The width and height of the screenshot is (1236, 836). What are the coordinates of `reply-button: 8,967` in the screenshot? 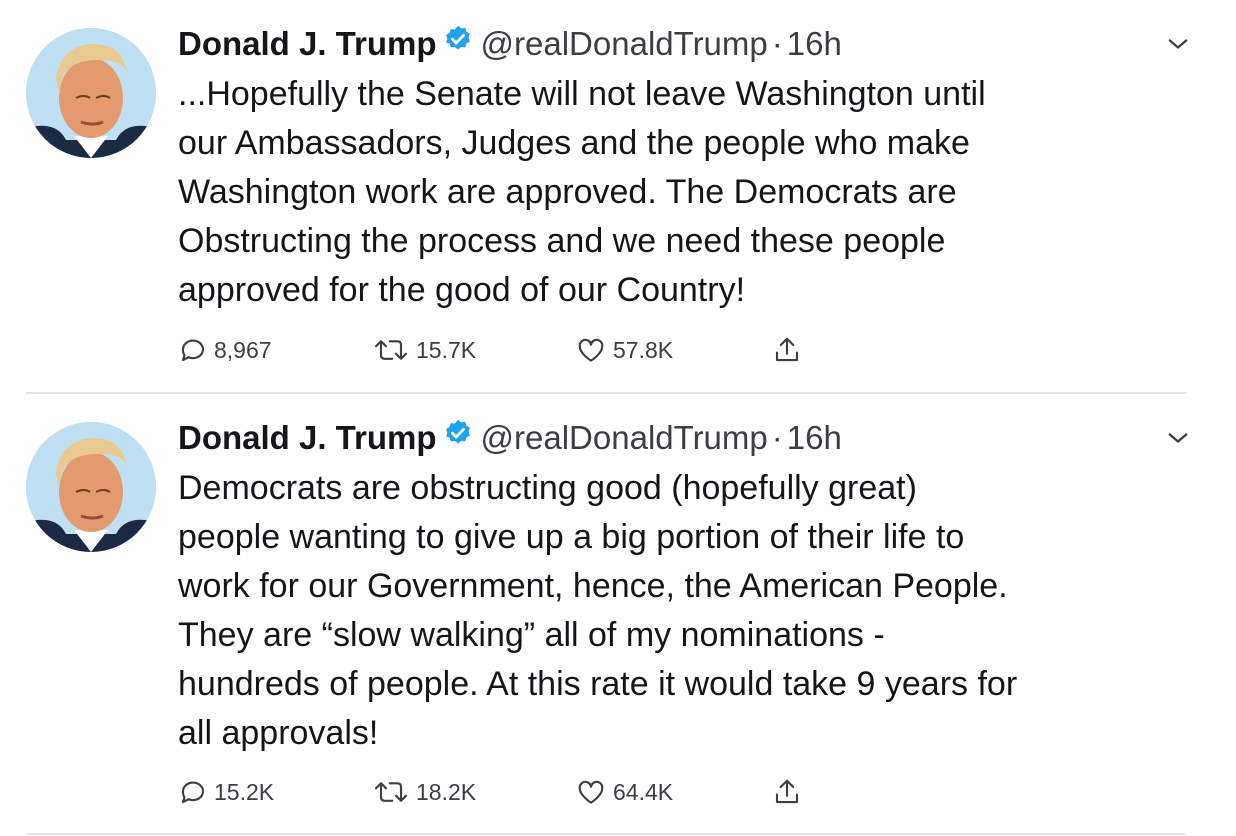 It's located at (225, 350).